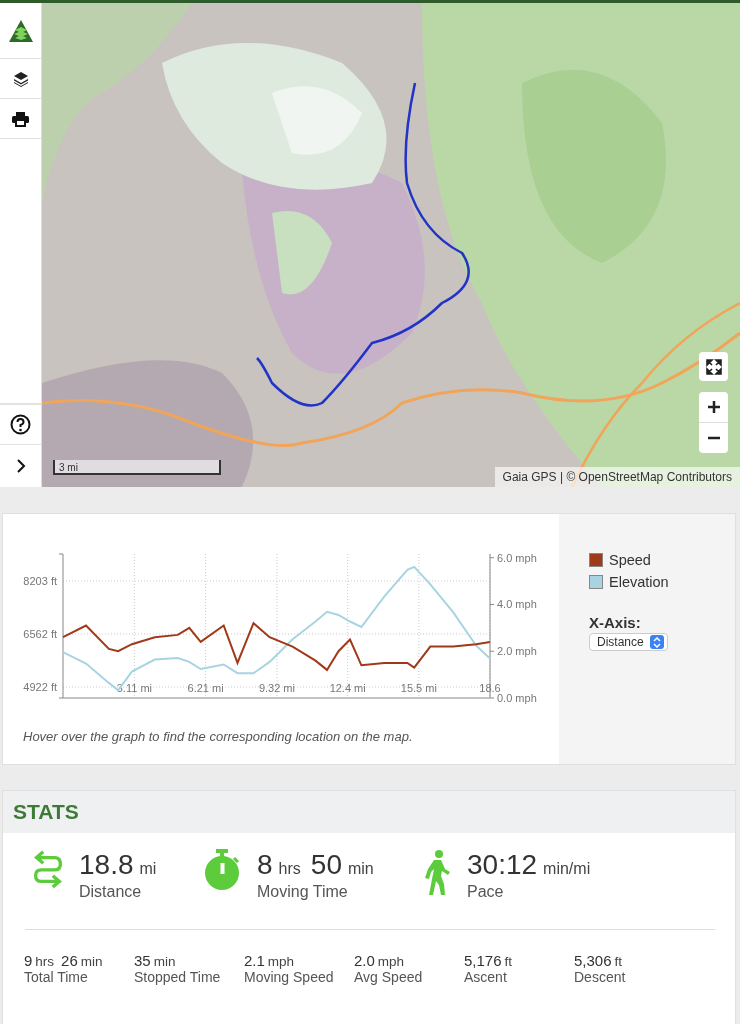  I want to click on stat-label: Ascent, so click(486, 977).